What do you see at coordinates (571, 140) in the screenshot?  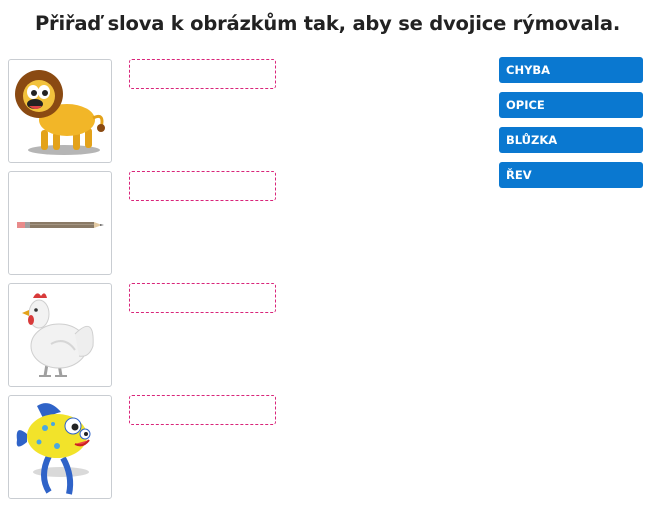 I see `word-chip-bluzka: BLŮZKA` at bounding box center [571, 140].